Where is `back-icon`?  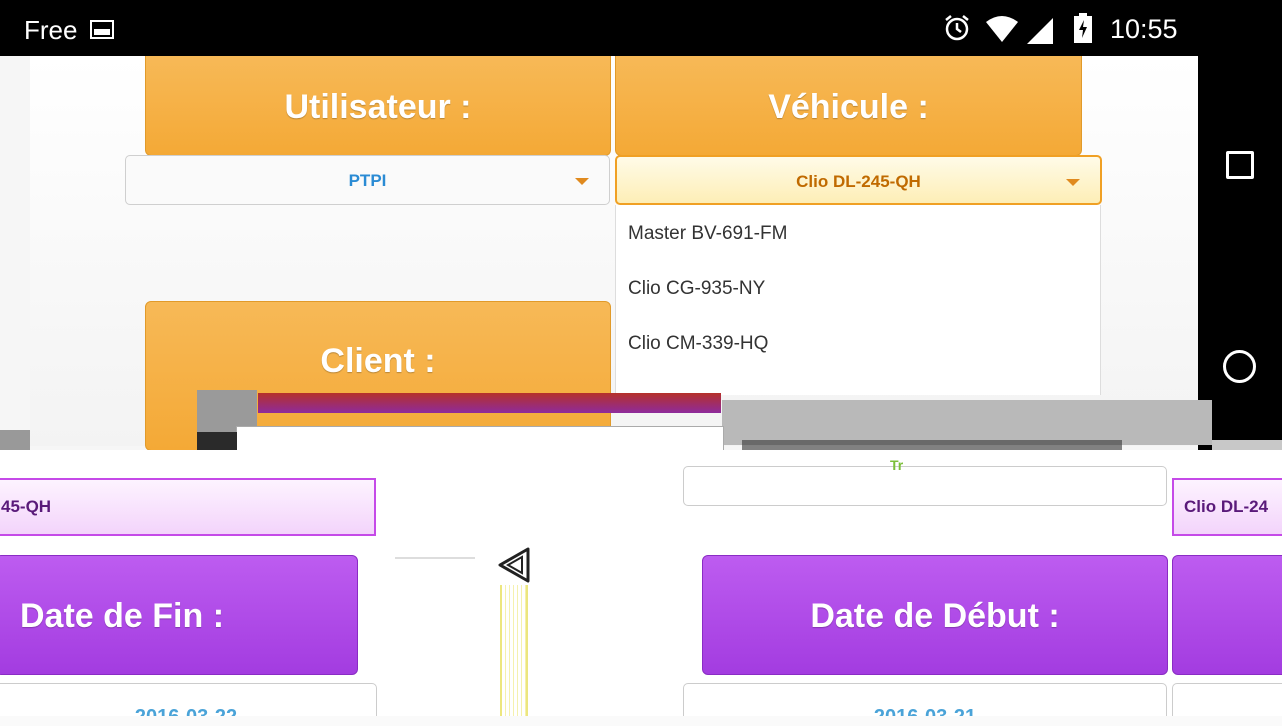 back-icon is located at coordinates (514, 565).